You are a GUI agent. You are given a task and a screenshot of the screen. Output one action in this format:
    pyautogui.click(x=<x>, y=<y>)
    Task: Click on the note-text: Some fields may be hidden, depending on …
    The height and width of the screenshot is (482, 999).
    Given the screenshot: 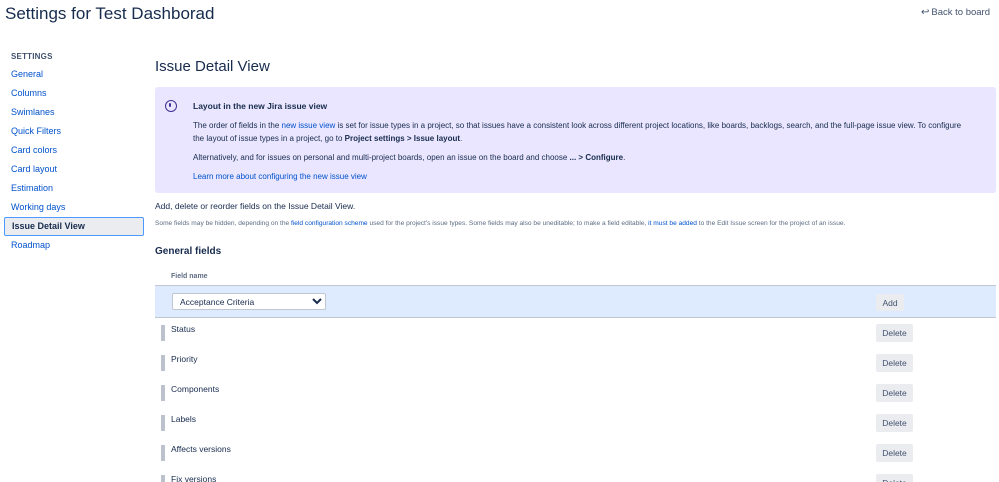 What is the action you would take?
    pyautogui.click(x=223, y=223)
    